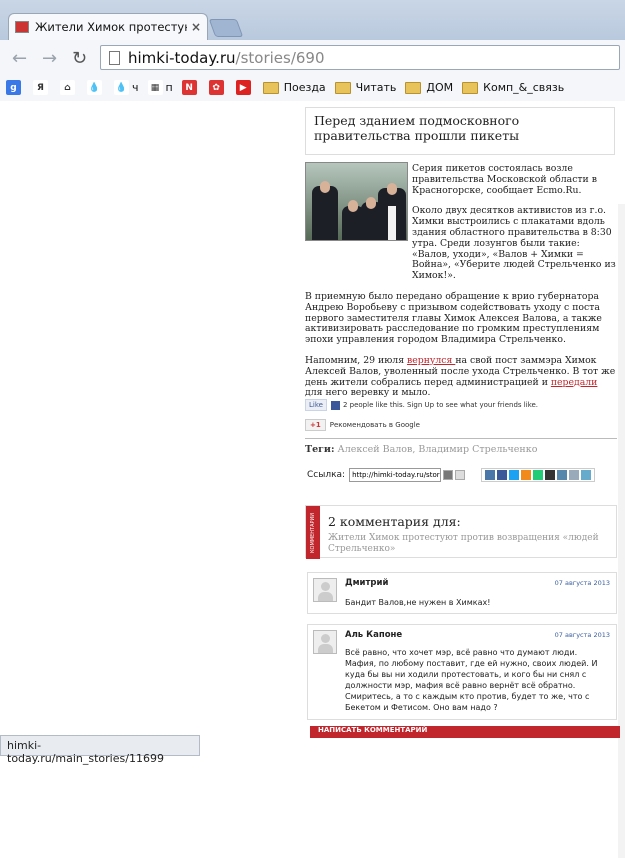  I want to click on tags-values: Алексей Валов, Владимир Стрельченко, so click(438, 449).